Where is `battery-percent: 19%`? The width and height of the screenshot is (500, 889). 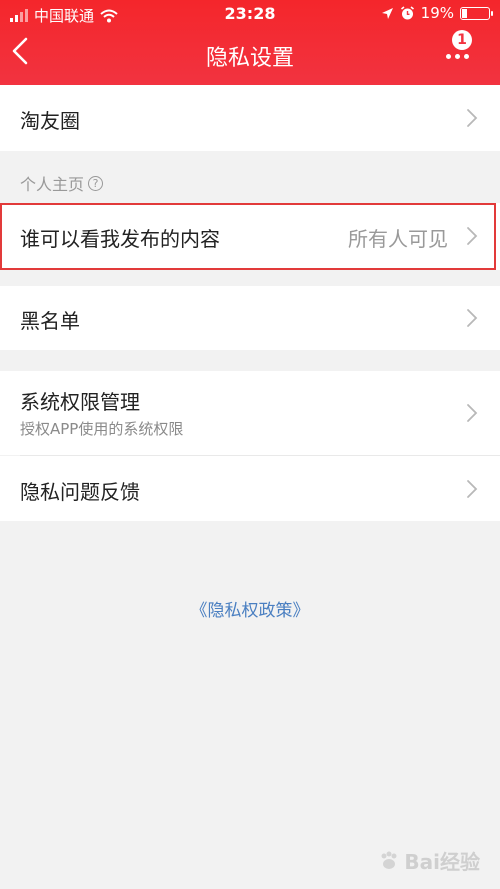 battery-percent: 19% is located at coordinates (437, 13).